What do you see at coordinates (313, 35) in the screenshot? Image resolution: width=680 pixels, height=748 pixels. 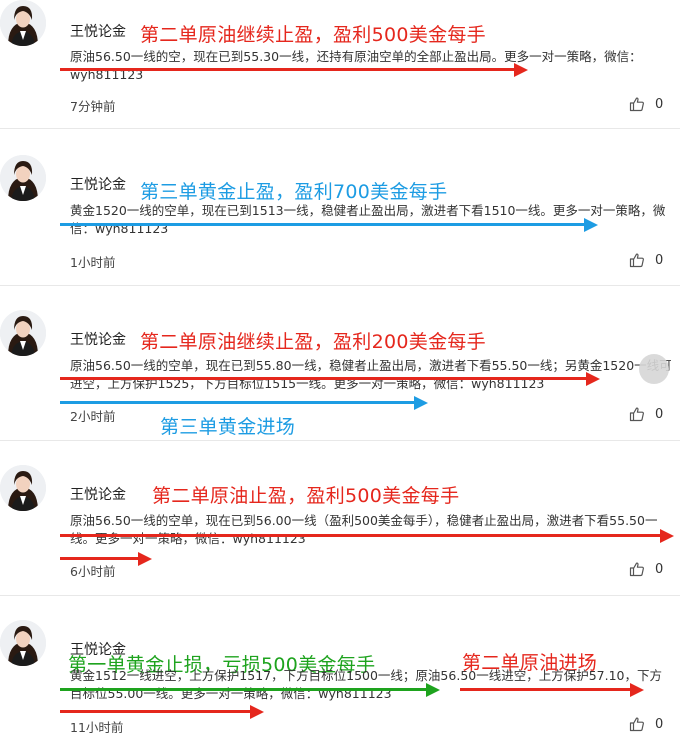 I see `annotation-headline: 第二单原油继续止盈，盈利500美金每手` at bounding box center [313, 35].